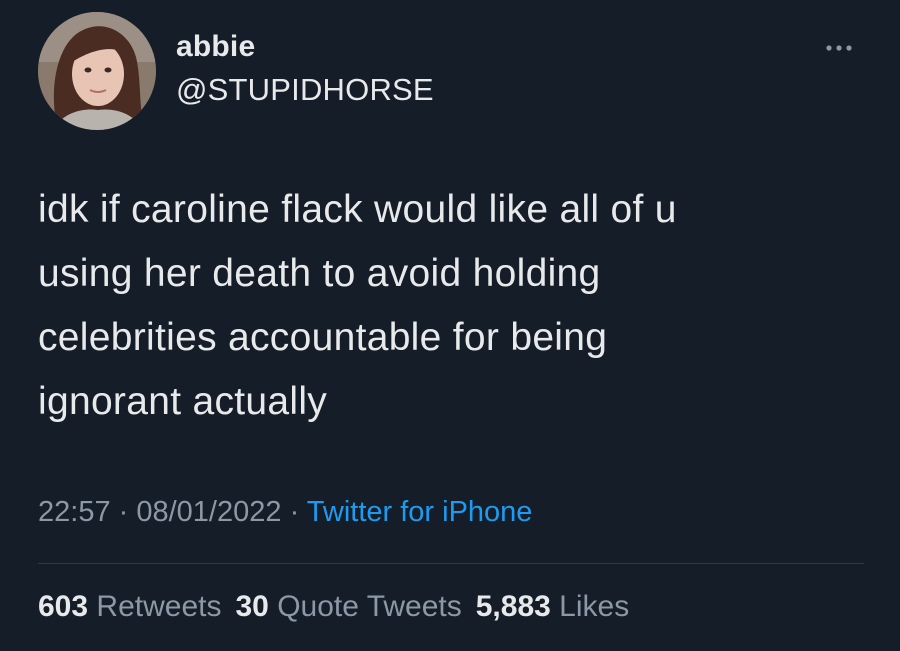 This screenshot has height=651, width=900. Describe the element at coordinates (420, 512) in the screenshot. I see `tweet-source-link: Twitter for iPhone` at that location.